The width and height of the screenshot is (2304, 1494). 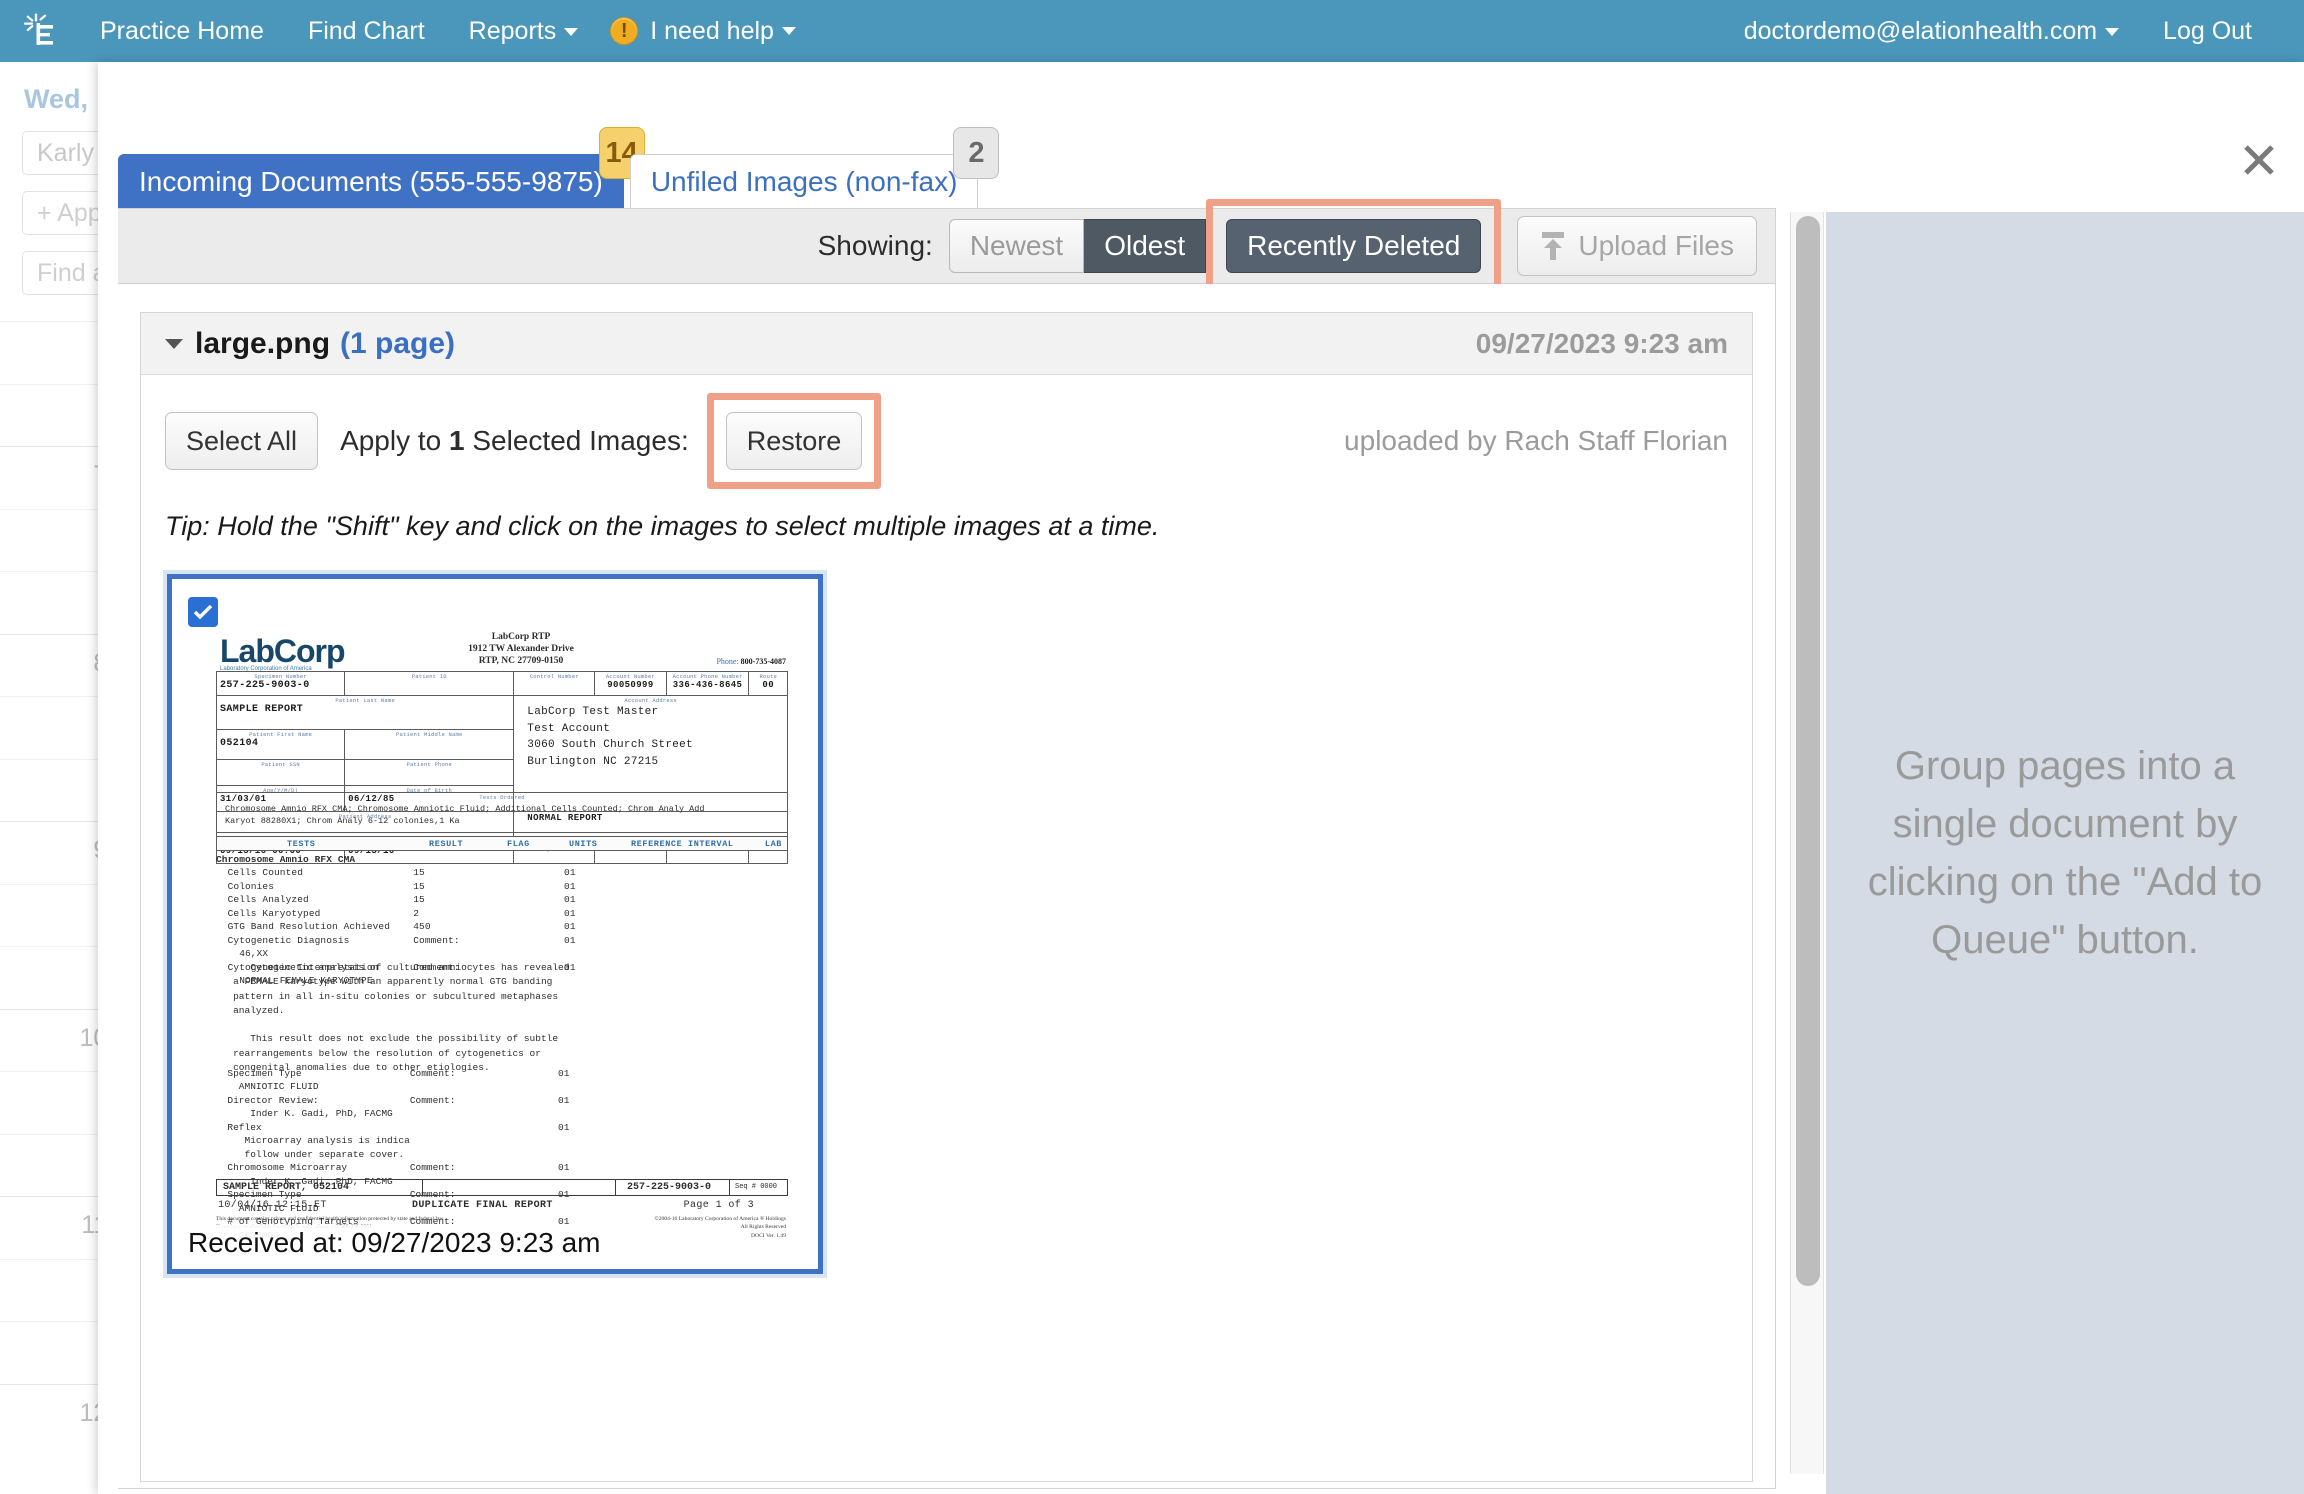 What do you see at coordinates (502, 1025) in the screenshot?
I see `narrative-line` at bounding box center [502, 1025].